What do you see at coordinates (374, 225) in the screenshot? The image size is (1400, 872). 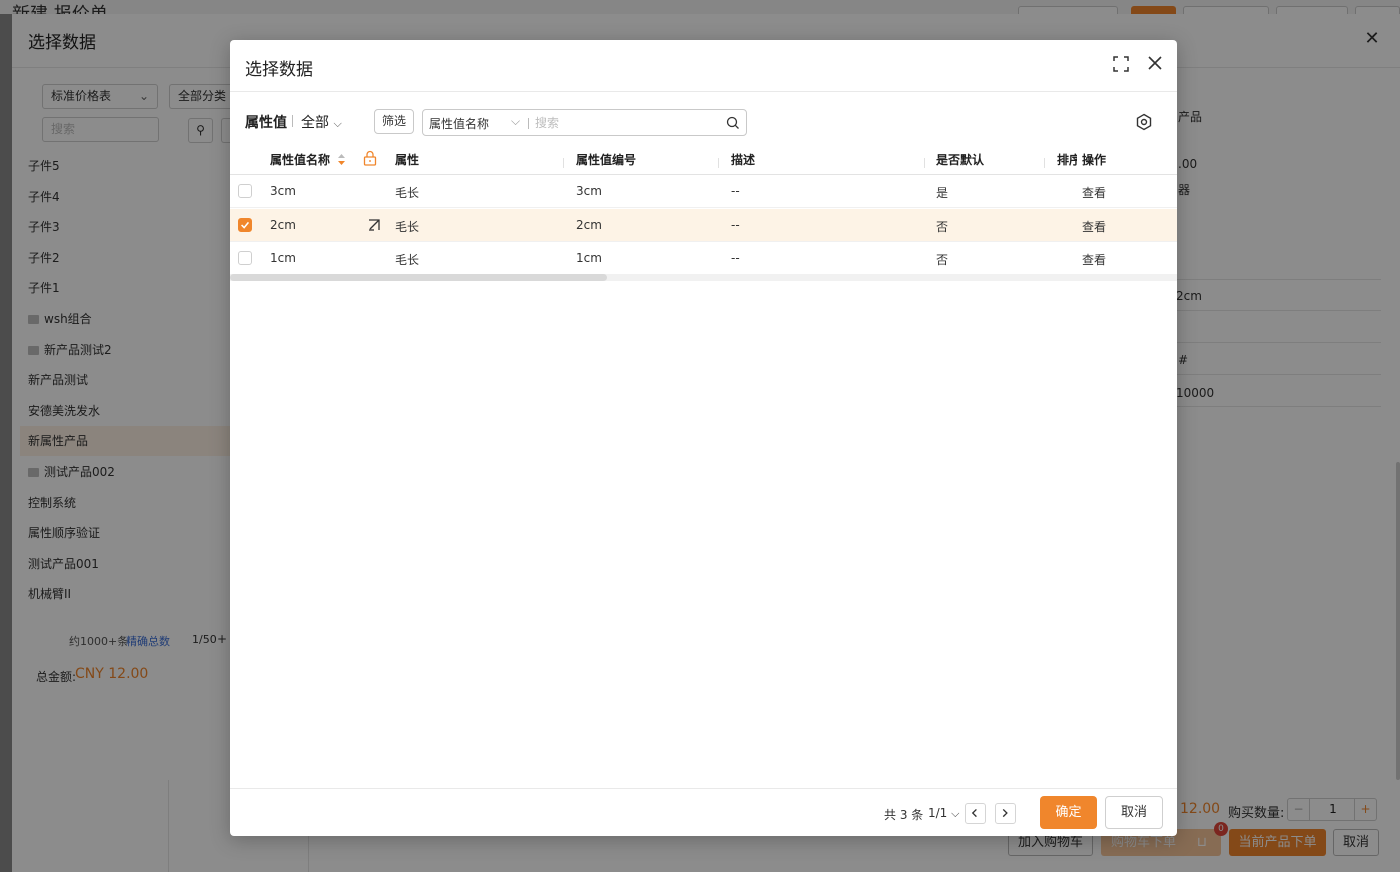 I see `jump-link-icon` at bounding box center [374, 225].